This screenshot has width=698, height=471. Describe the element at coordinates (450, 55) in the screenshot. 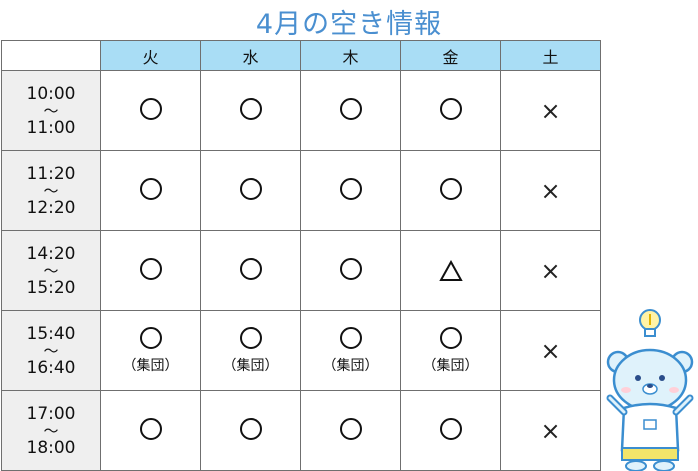

I see `day-header: 金` at that location.